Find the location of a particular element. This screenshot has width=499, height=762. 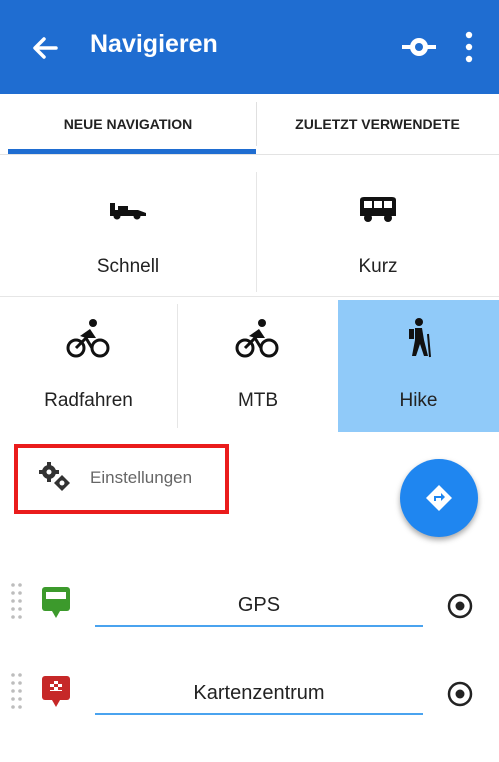

mode-hike: Hike is located at coordinates (418, 366).